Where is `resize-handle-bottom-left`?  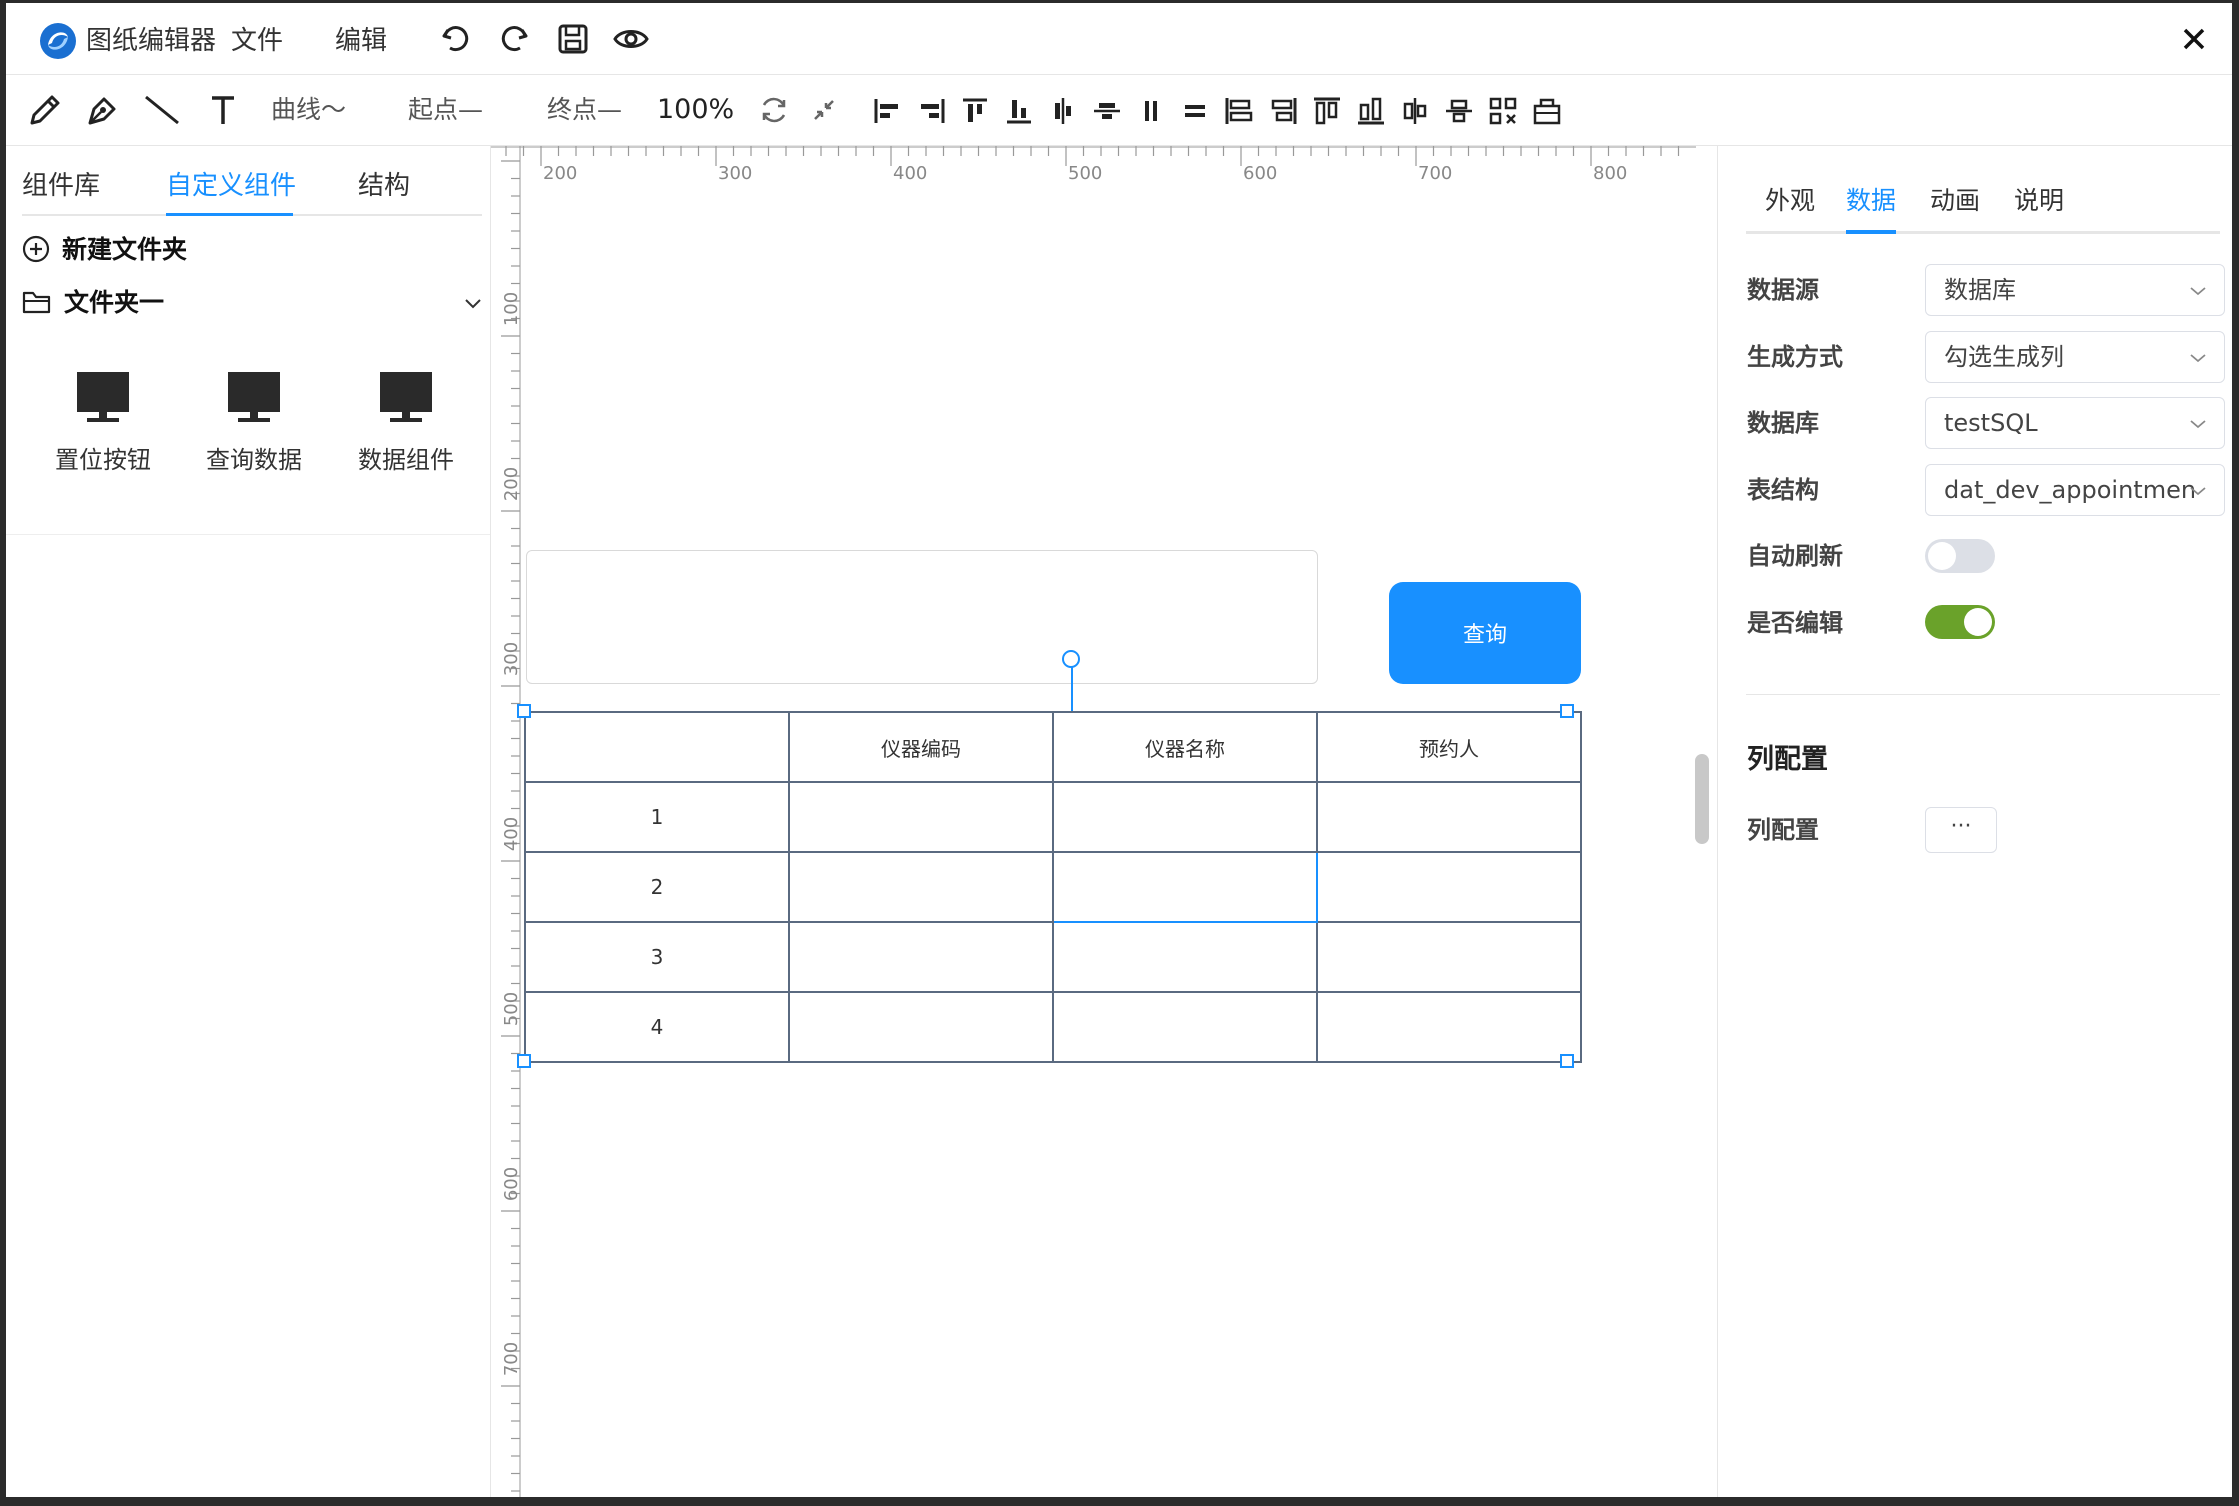
resize-handle-bottom-left is located at coordinates (524, 1061).